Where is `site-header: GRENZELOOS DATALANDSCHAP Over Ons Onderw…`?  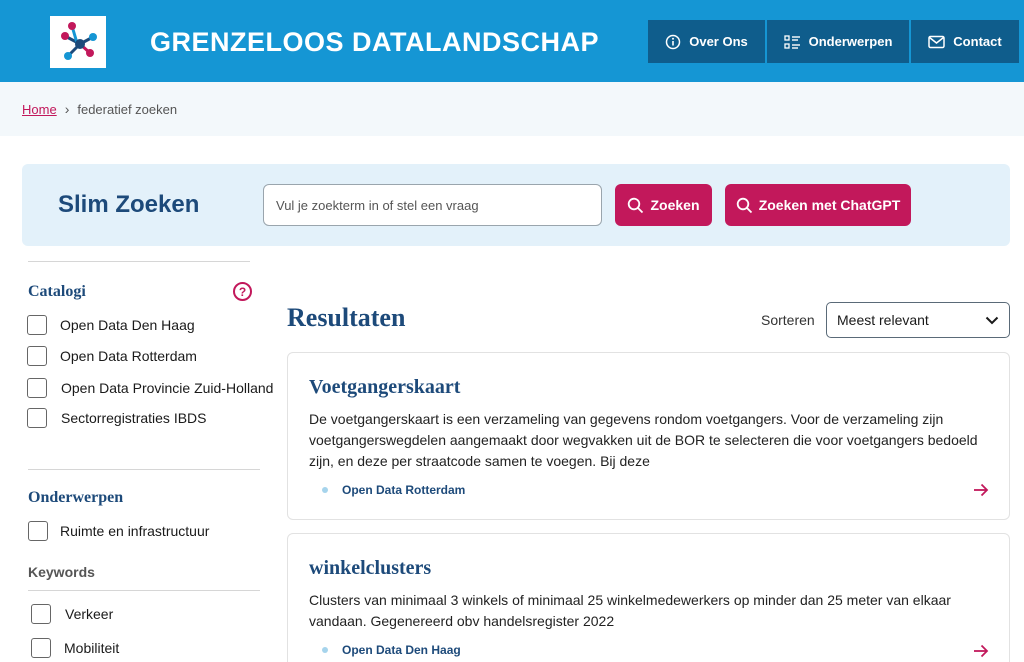 site-header: GRENZELOOS DATALANDSCHAP Over Ons Onderw… is located at coordinates (512, 41).